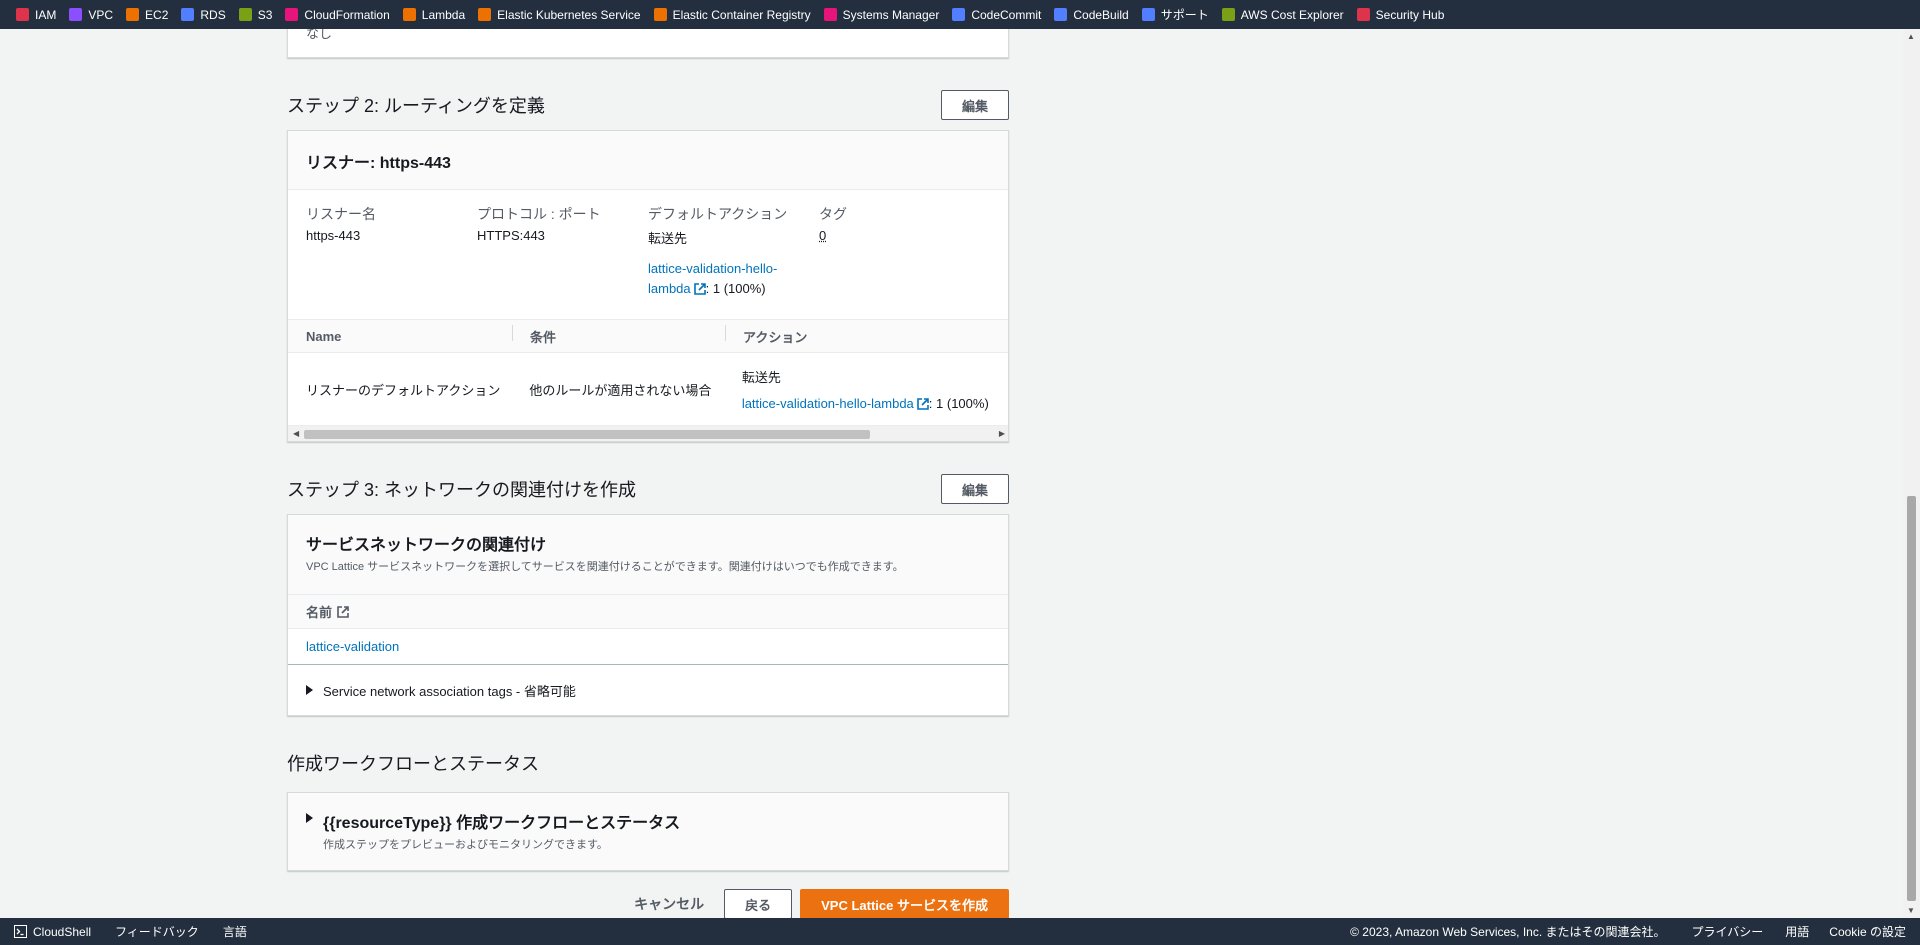  Describe the element at coordinates (511, 235) in the screenshot. I see `protocol-value: HTTPS:443` at that location.